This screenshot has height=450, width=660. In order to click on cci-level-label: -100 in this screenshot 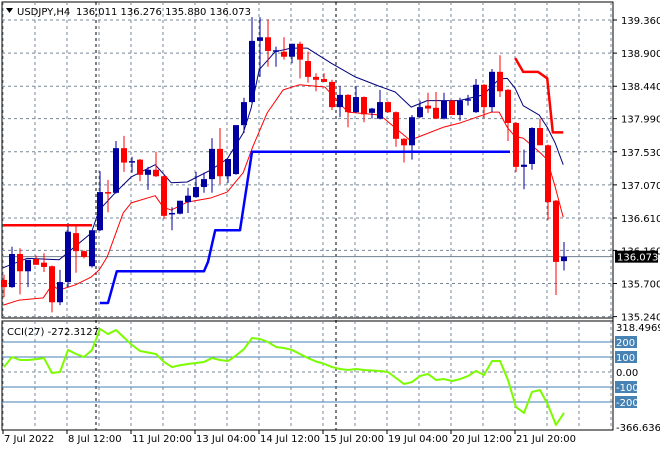, I will do `click(627, 388)`.